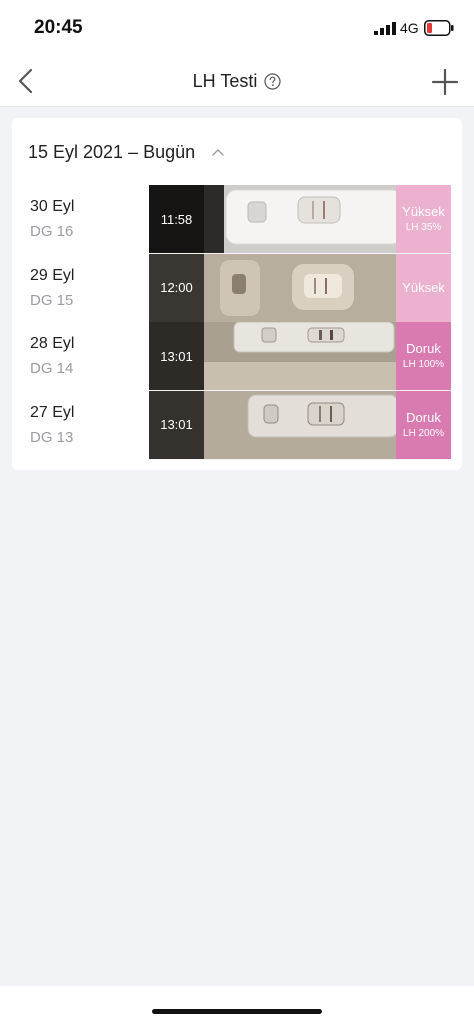  What do you see at coordinates (52, 412) in the screenshot?
I see `test-date: 27 Eyl` at bounding box center [52, 412].